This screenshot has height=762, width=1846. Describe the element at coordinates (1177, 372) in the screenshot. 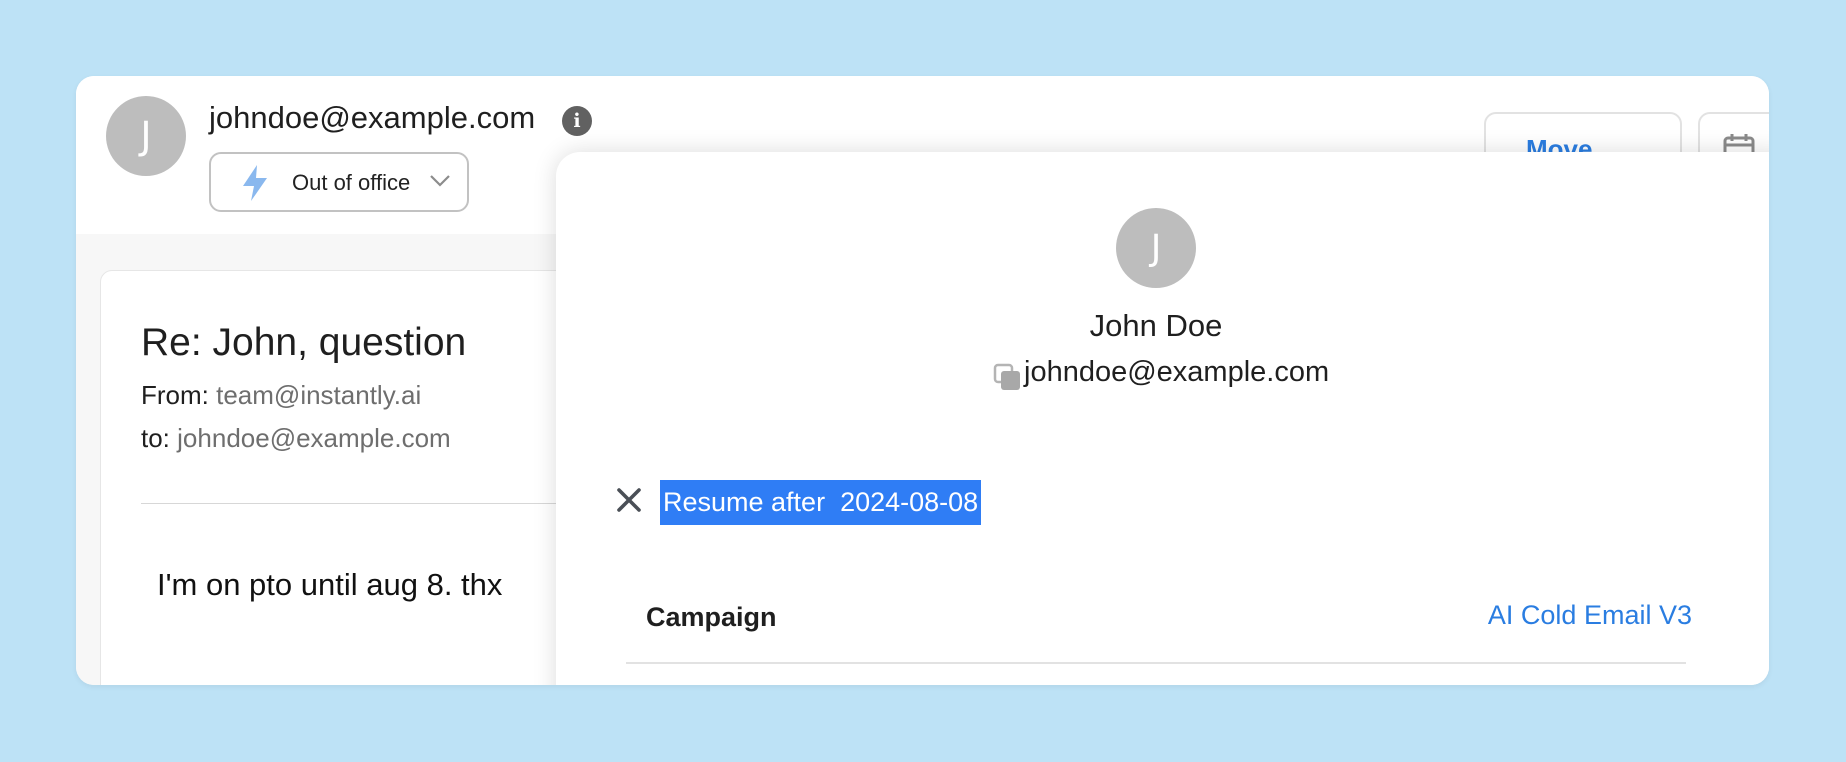

I see `contact-email: johndoe@example.com` at that location.